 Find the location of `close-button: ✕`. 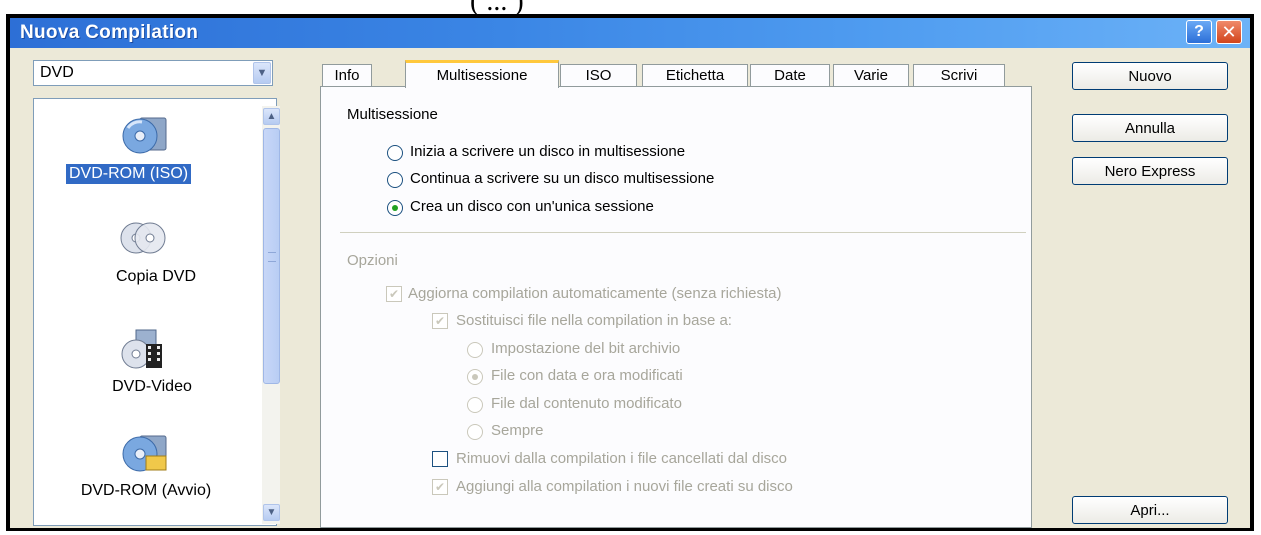

close-button: ✕ is located at coordinates (1229, 32).